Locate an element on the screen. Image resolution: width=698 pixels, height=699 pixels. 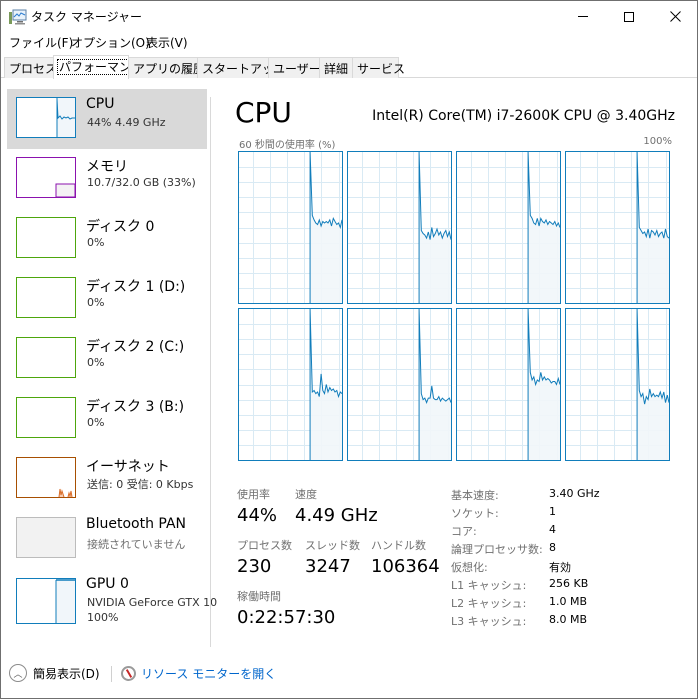
window-title: タスク マネージャー is located at coordinates (86, 17).